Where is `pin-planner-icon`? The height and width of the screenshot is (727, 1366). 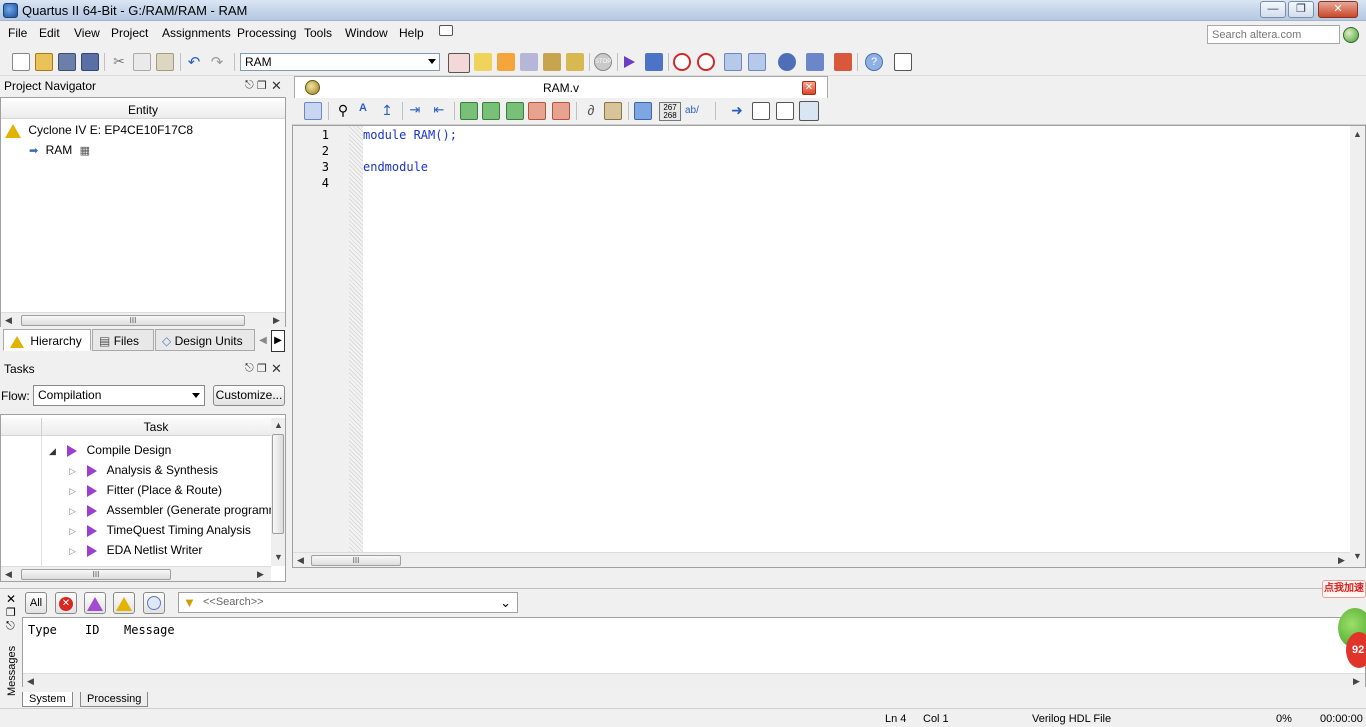 pin-planner-icon is located at coordinates (506, 62).